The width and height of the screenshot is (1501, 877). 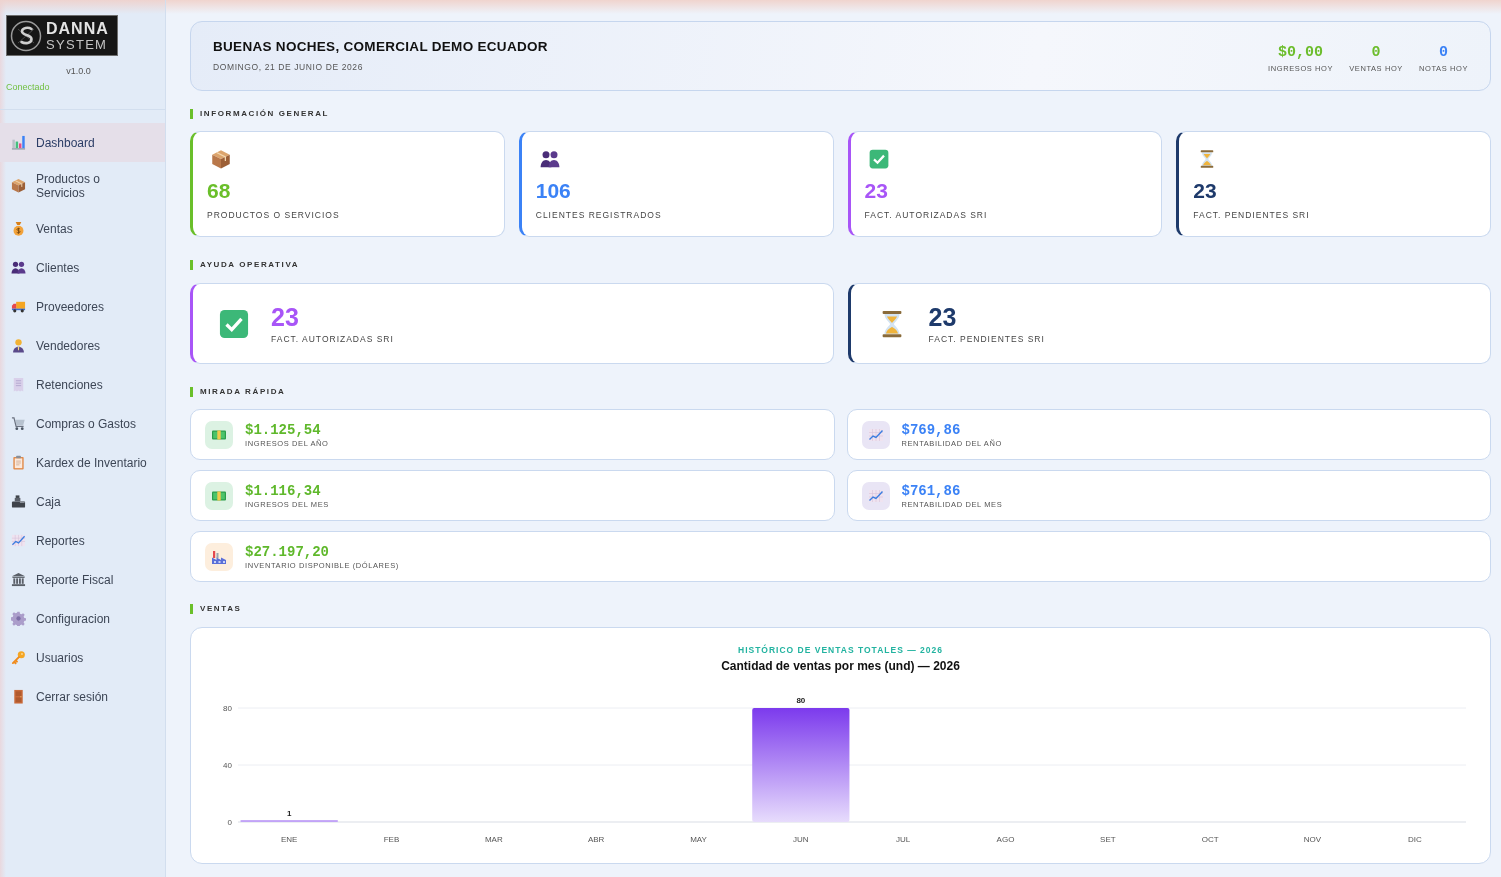 What do you see at coordinates (77, 28) in the screenshot?
I see `logo-text: DANNA` at bounding box center [77, 28].